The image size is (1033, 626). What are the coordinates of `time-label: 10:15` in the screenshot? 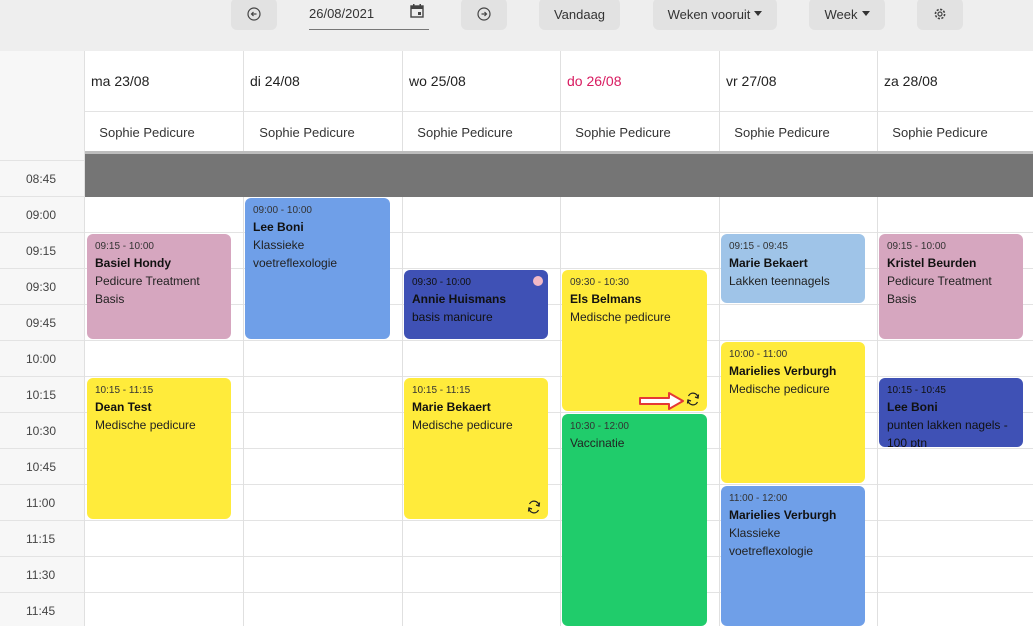 It's located at (41, 395).